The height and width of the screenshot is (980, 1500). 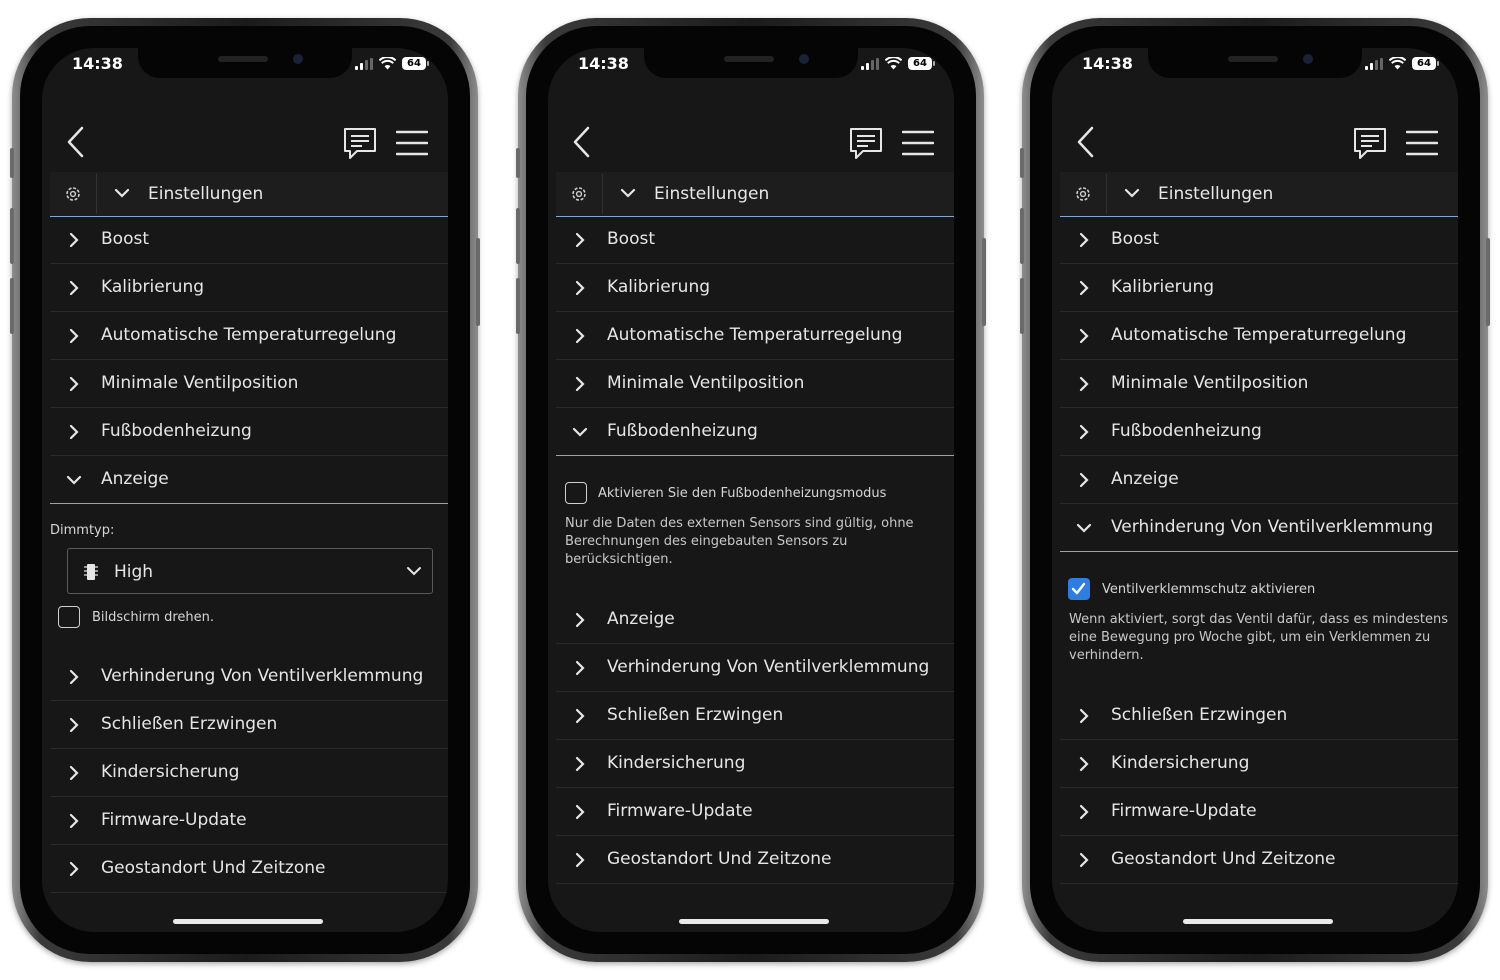 I want to click on app-header, so click(x=245, y=138).